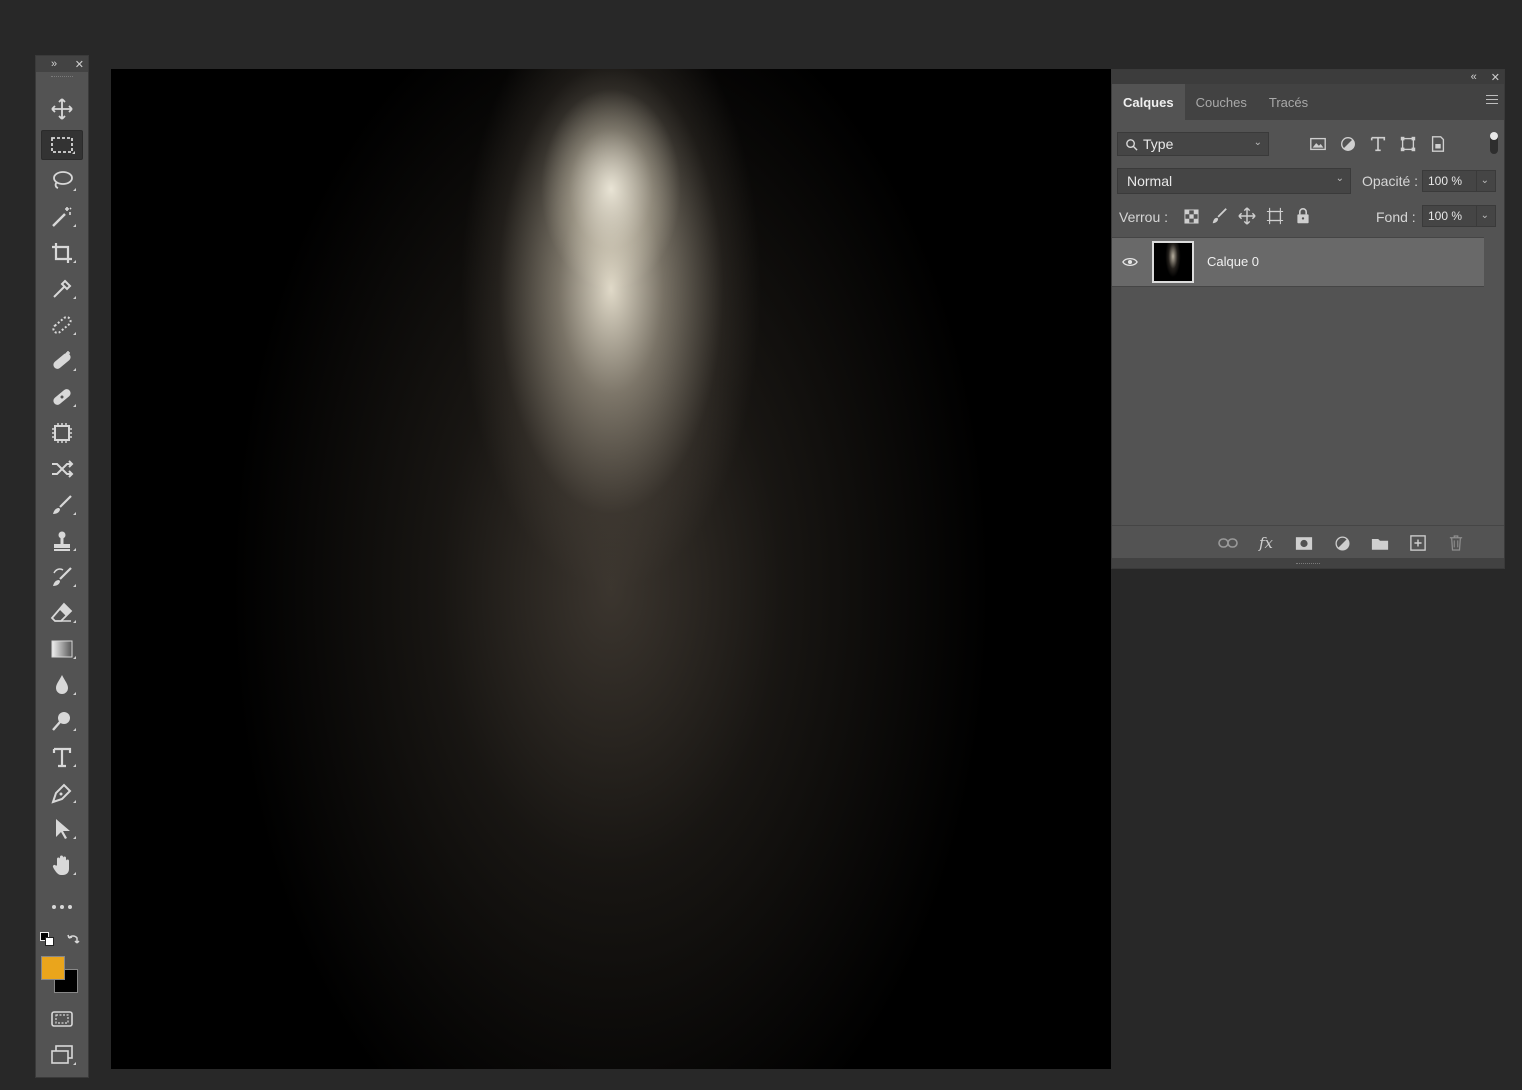 This screenshot has width=1522, height=1090. I want to click on lock-label: Verrou :, so click(1144, 217).